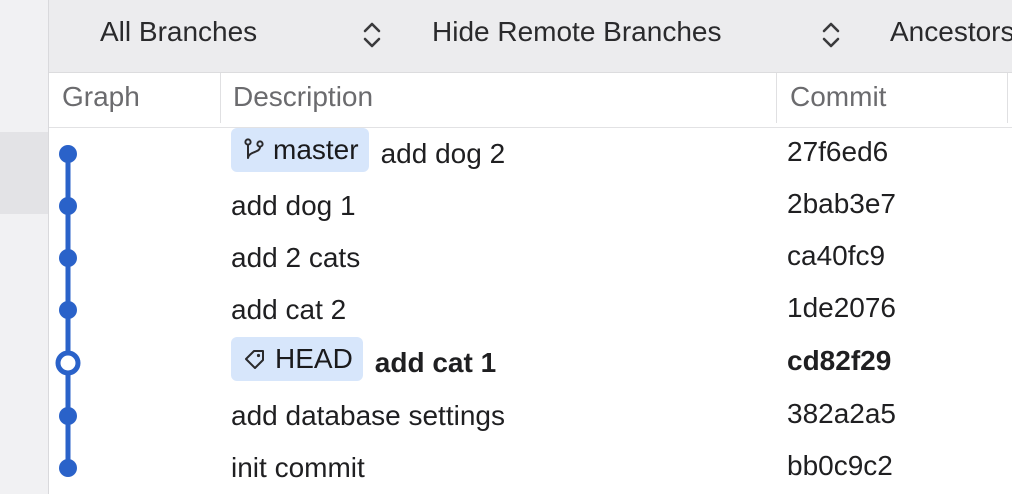 The image size is (1012, 494). Describe the element at coordinates (530, 154) in the screenshot. I see `commit-row: master add dog 2 27f6ed6` at that location.